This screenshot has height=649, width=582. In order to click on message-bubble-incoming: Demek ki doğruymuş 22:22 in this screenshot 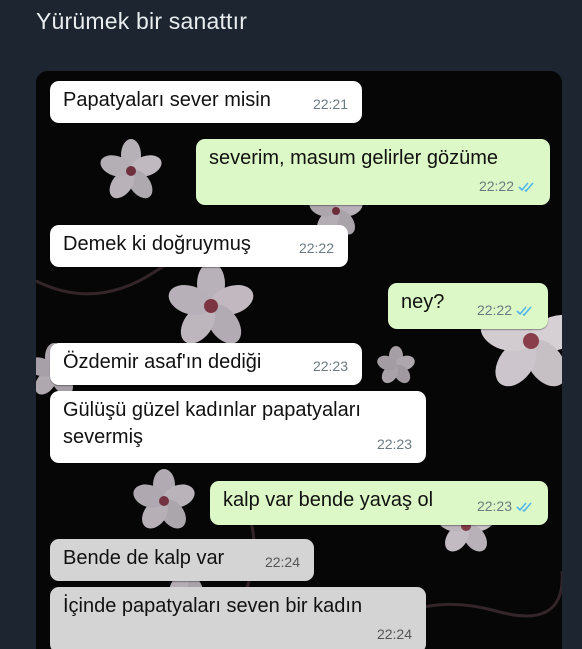, I will do `click(199, 246)`.